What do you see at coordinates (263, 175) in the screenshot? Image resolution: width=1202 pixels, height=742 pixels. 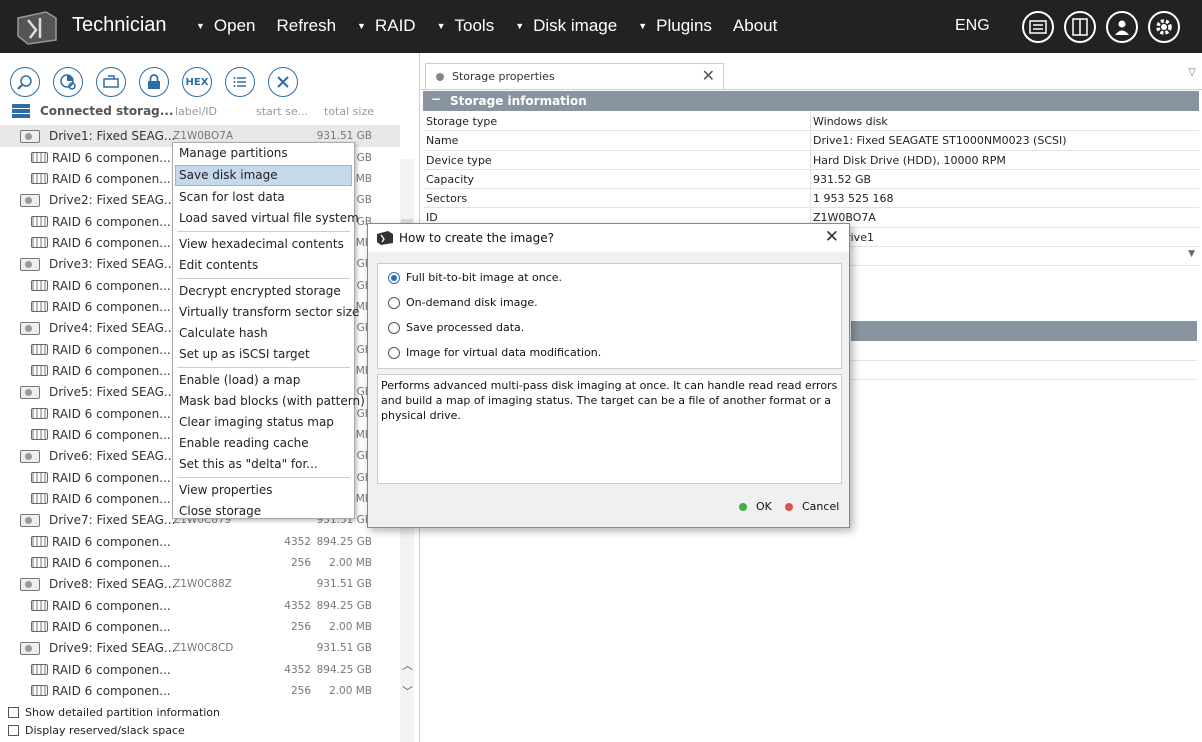 I see `context-menu-item: Save disk image` at bounding box center [263, 175].